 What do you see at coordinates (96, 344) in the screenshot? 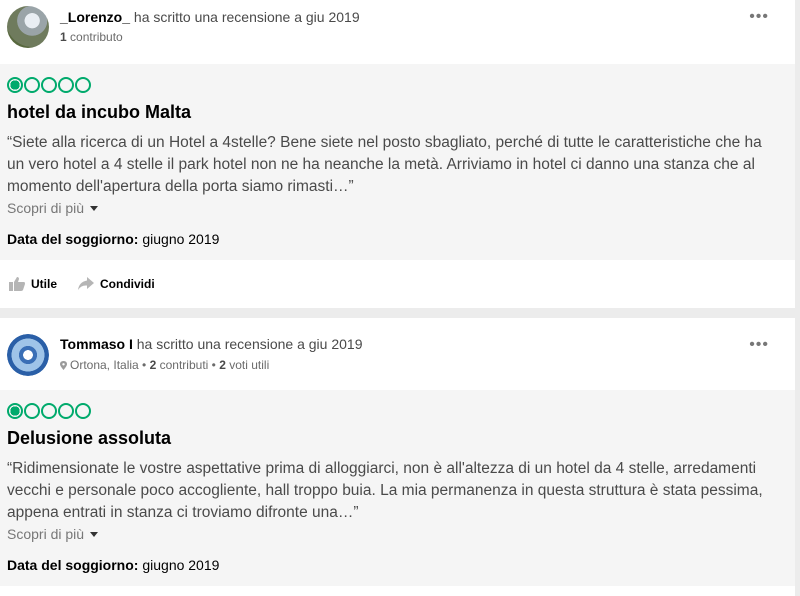
I see `username-link: Tommaso I` at bounding box center [96, 344].